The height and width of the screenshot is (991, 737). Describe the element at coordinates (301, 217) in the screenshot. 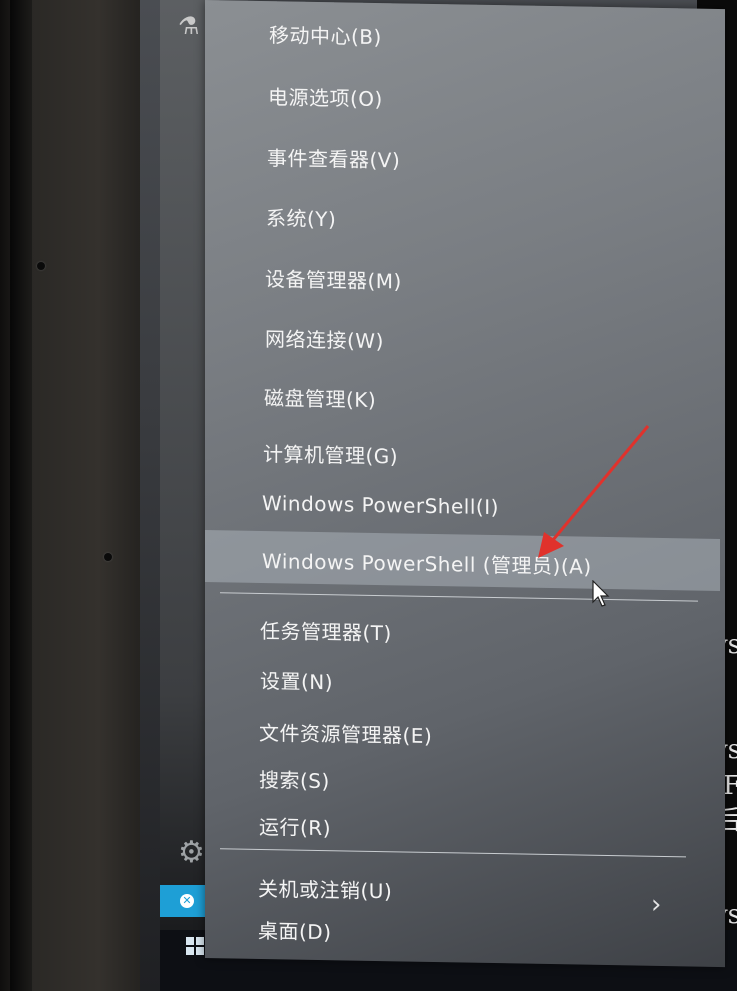

I see `menu-item-system: 系统(Y)` at that location.